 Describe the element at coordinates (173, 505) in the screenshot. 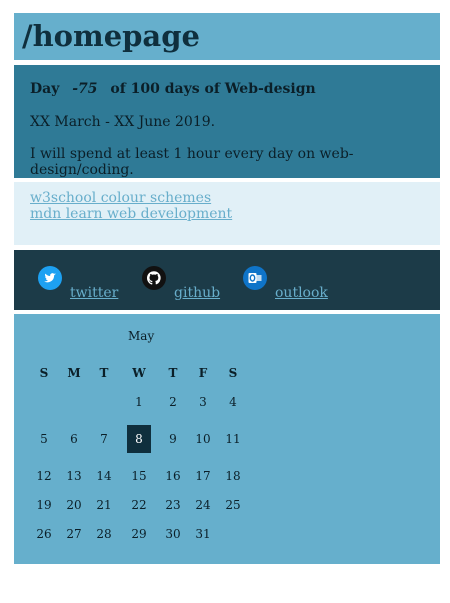

I see `calendar-day: 23` at that location.